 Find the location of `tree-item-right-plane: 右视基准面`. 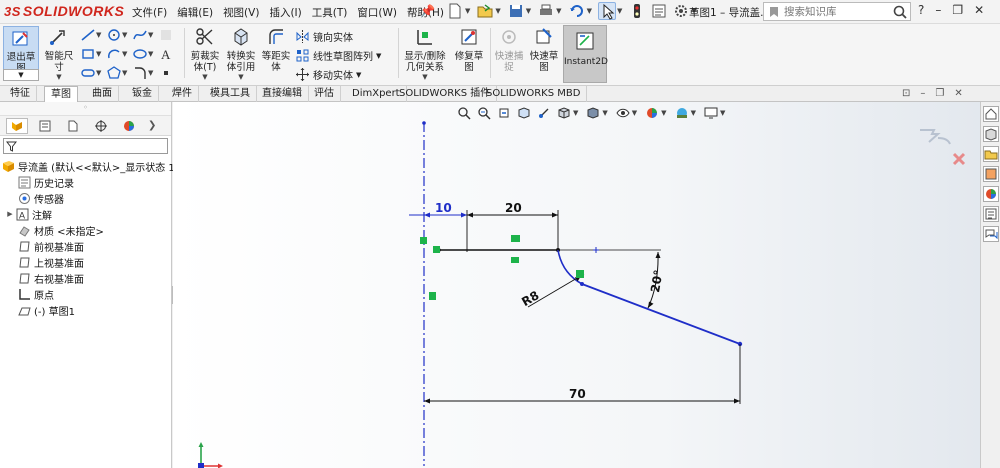

tree-item-right-plane: 右视基准面 is located at coordinates (85, 278).